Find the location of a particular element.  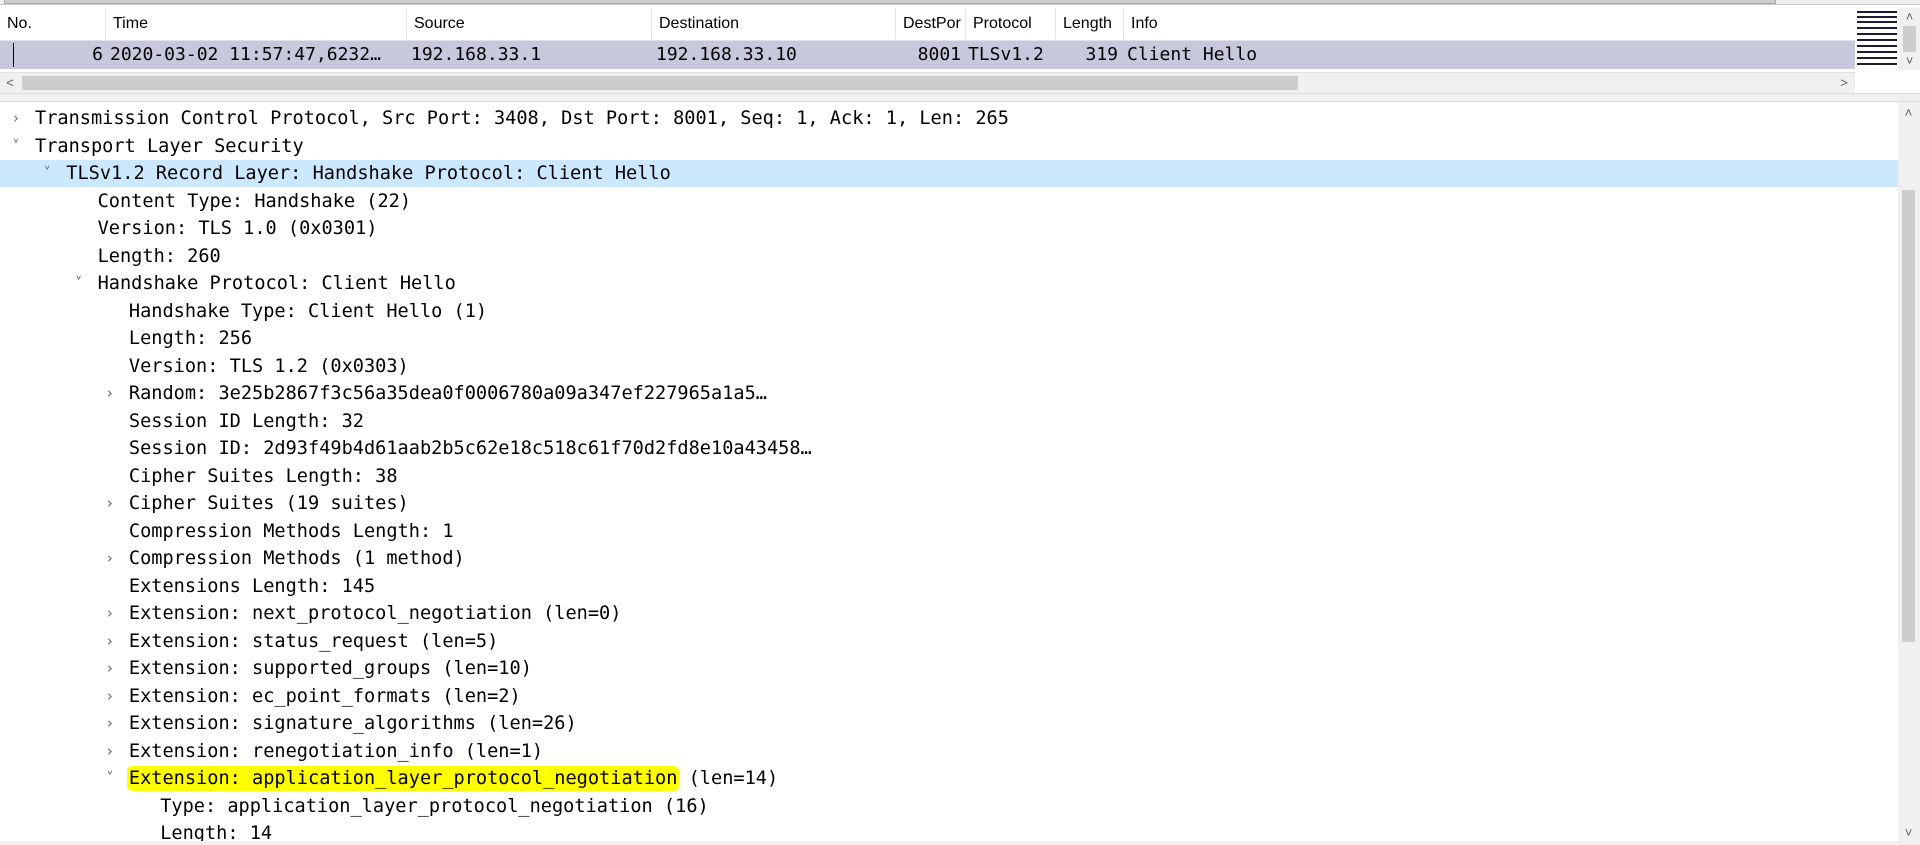

top-scroll-strip is located at coordinates (960, 2).